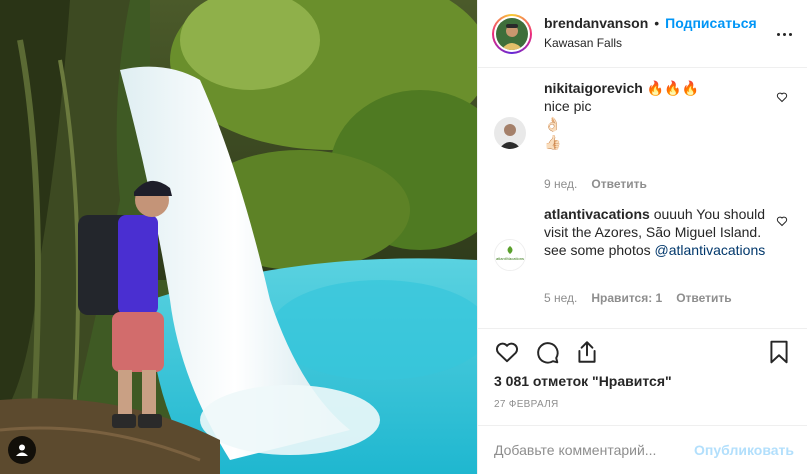 This screenshot has height=474, width=807. I want to click on mention-link: @atlantivacations, so click(710, 250).